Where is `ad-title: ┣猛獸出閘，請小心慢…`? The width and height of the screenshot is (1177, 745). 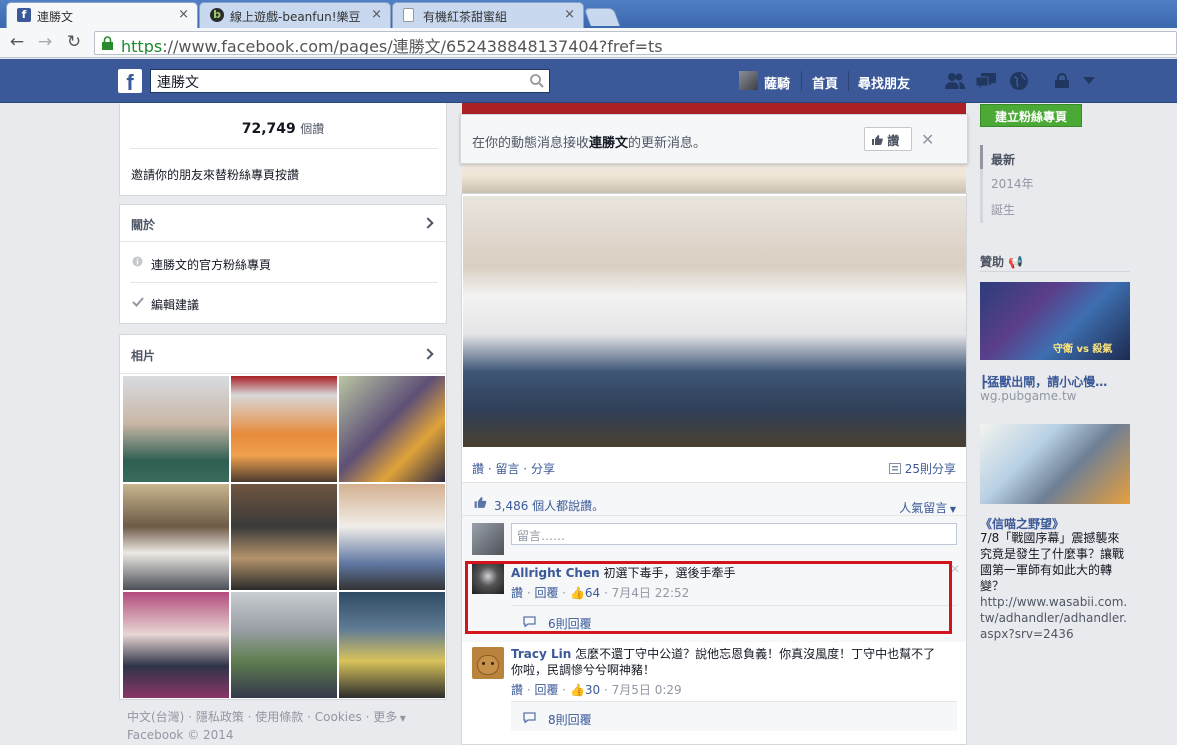
ad-title: ┣猛獸出閘，請小心慢… is located at coordinates (1055, 381).